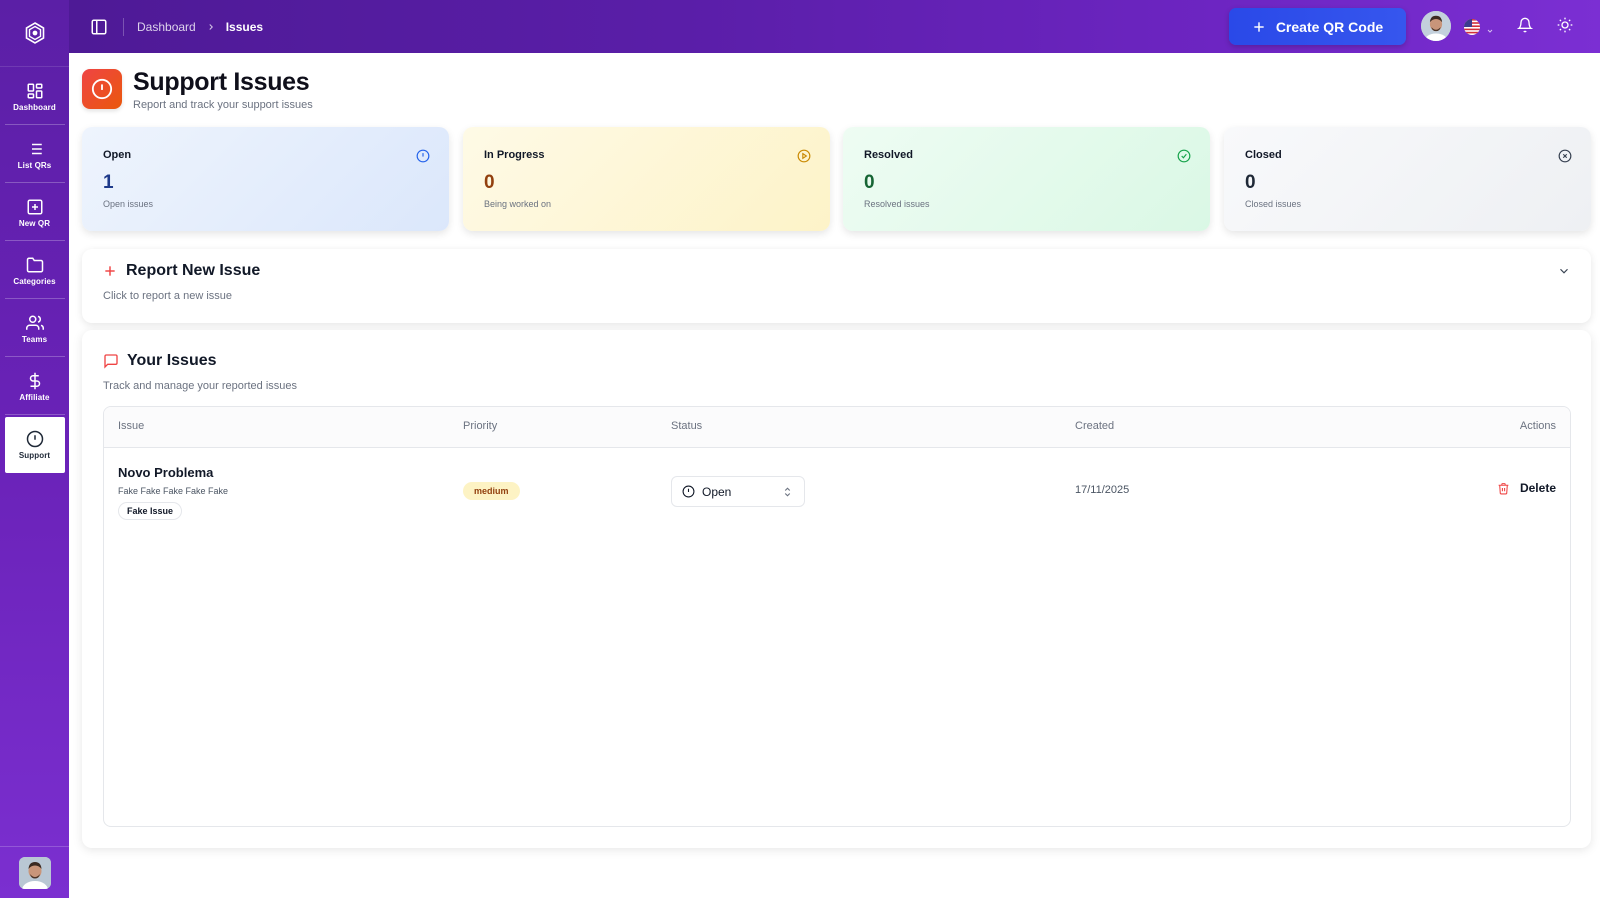 This screenshot has width=1600, height=898. I want to click on status-value: Open, so click(717, 491).